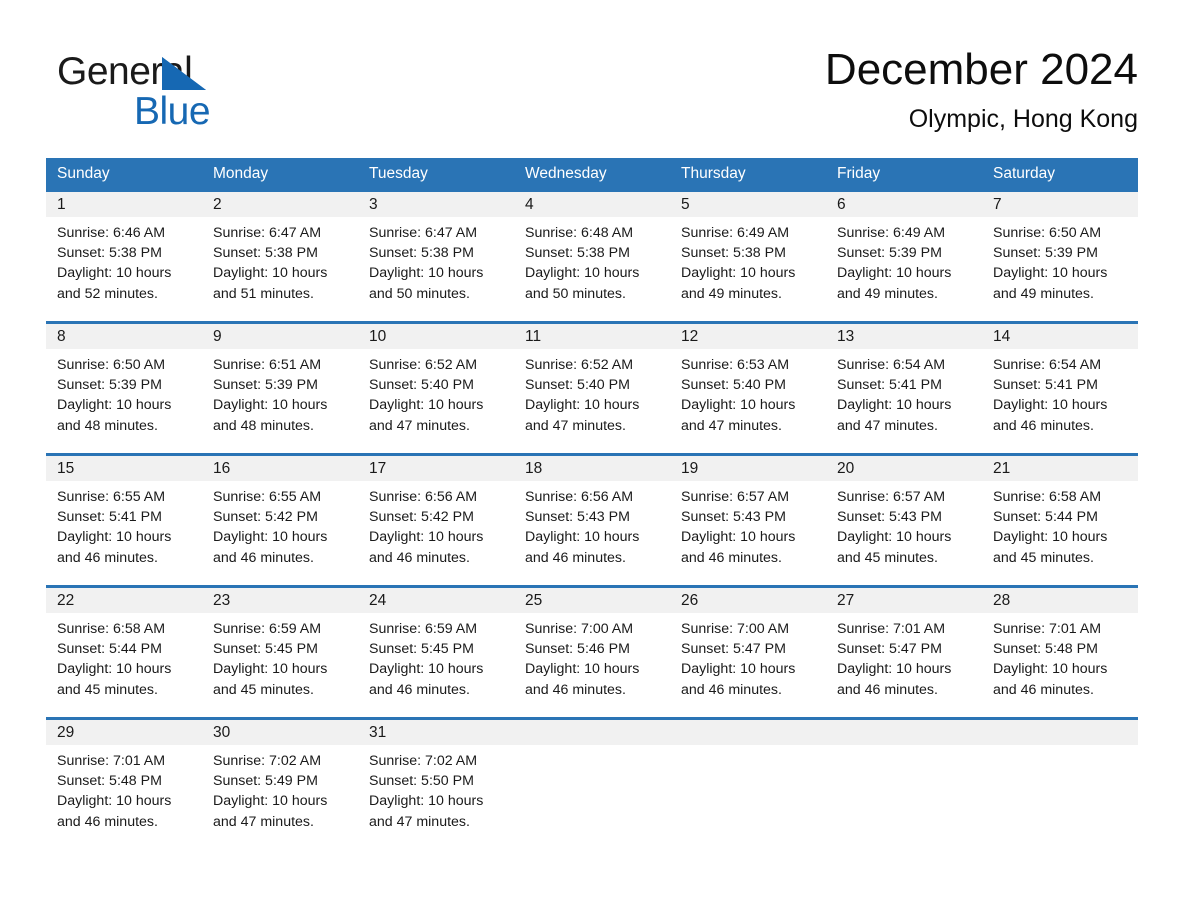 The height and width of the screenshot is (918, 1188). Describe the element at coordinates (735, 365) in the screenshot. I see `sunrise-text: Sunrise: 6:53 AM` at that location.